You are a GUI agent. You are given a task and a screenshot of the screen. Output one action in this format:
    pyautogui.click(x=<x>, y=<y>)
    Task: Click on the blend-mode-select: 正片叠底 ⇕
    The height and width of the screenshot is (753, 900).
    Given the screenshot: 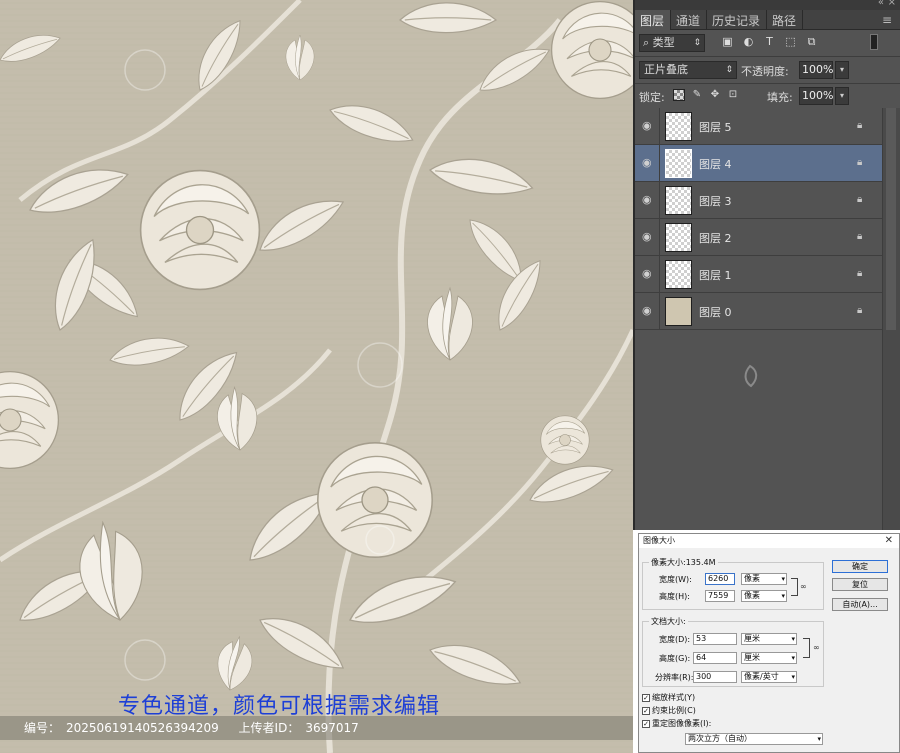 What is the action you would take?
    pyautogui.click(x=688, y=70)
    